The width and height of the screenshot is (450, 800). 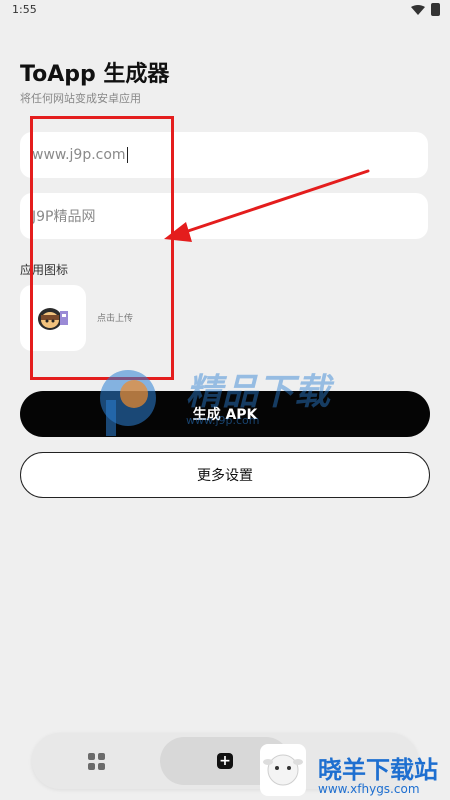 I want to click on corner-brand: 晓羊下载站, so click(x=378, y=770).